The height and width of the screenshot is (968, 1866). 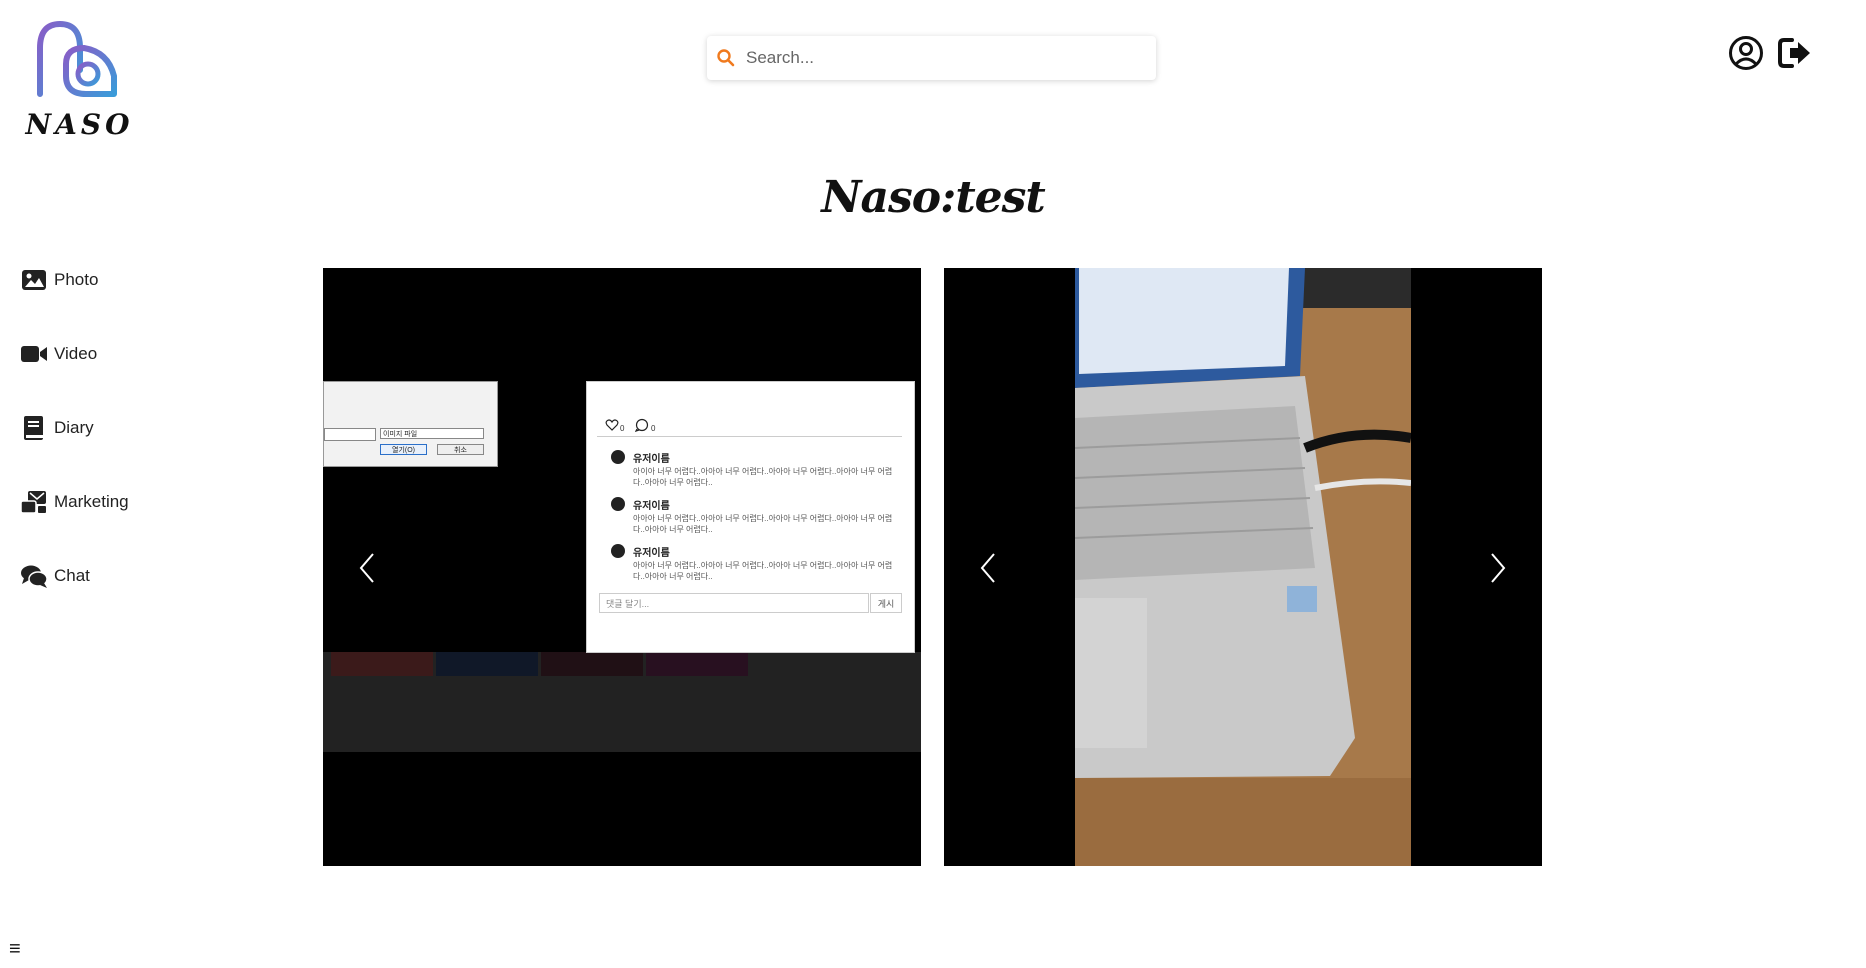 I want to click on sidebar-item-diary: Diary, so click(x=74, y=428).